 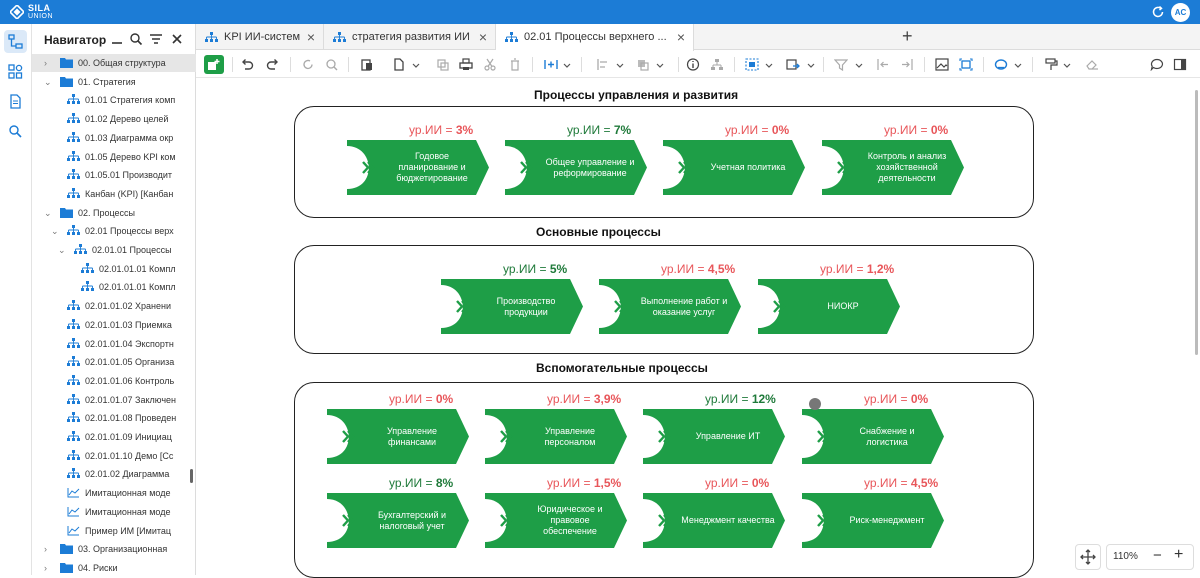 I want to click on zoom-out-button: −, so click(x=1157, y=556).